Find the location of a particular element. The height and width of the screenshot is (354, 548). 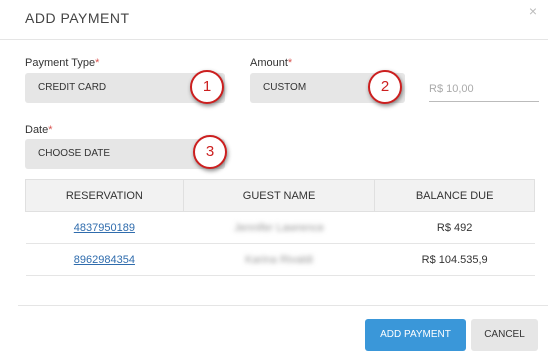

guest-name: Karina Rivaldi is located at coordinates (279, 259).